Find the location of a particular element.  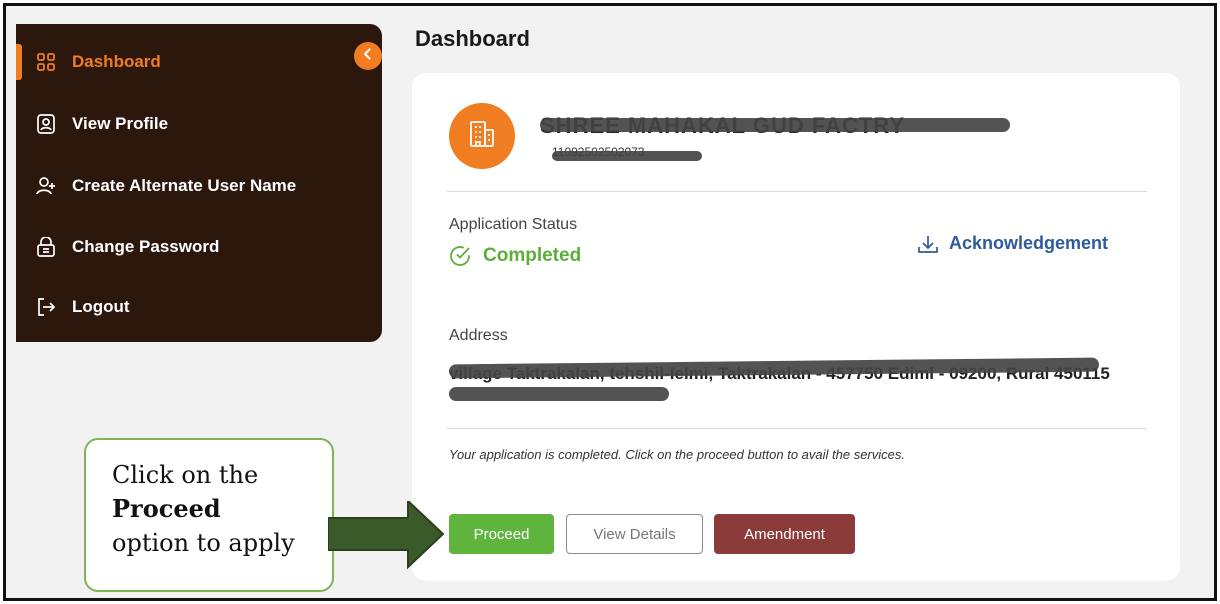

sidebar-item-label: Create Alternate User Name is located at coordinates (184, 185).